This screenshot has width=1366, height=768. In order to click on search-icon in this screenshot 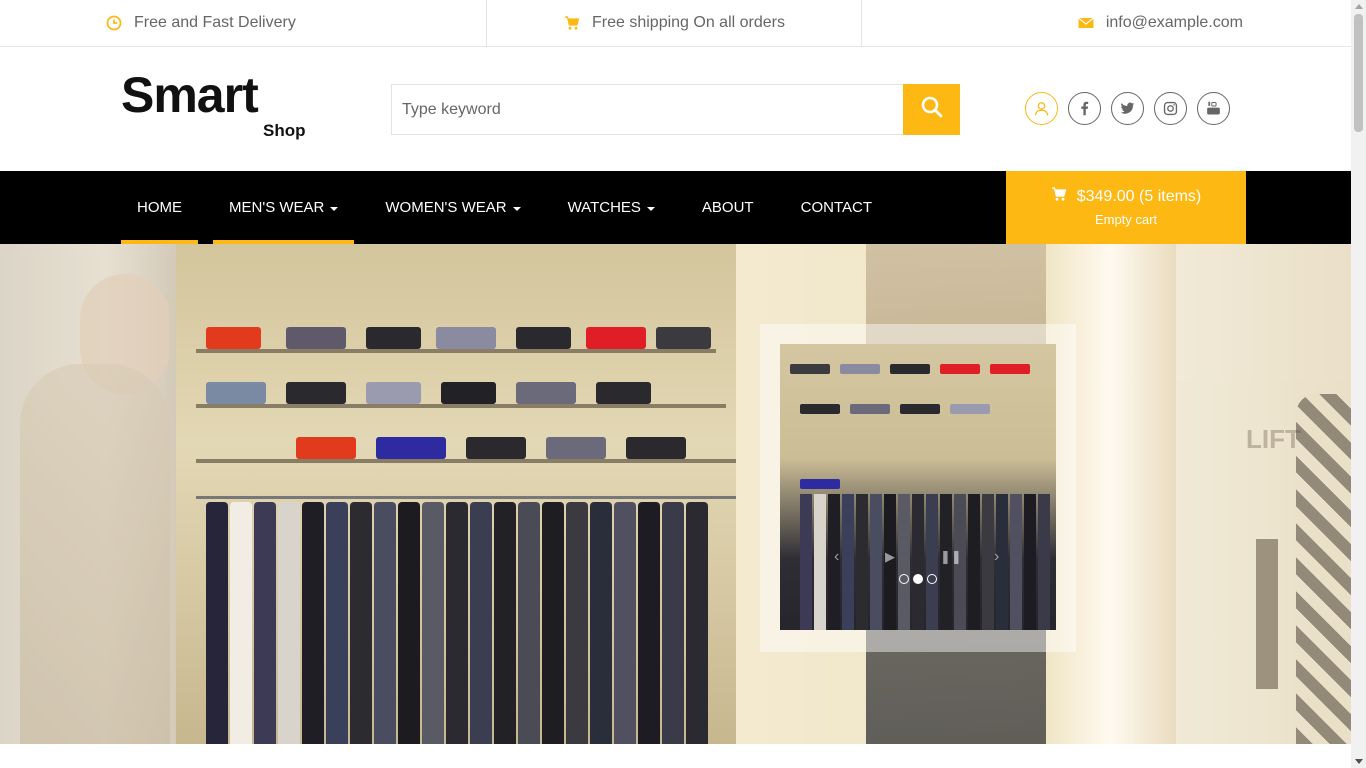, I will do `click(932, 109)`.